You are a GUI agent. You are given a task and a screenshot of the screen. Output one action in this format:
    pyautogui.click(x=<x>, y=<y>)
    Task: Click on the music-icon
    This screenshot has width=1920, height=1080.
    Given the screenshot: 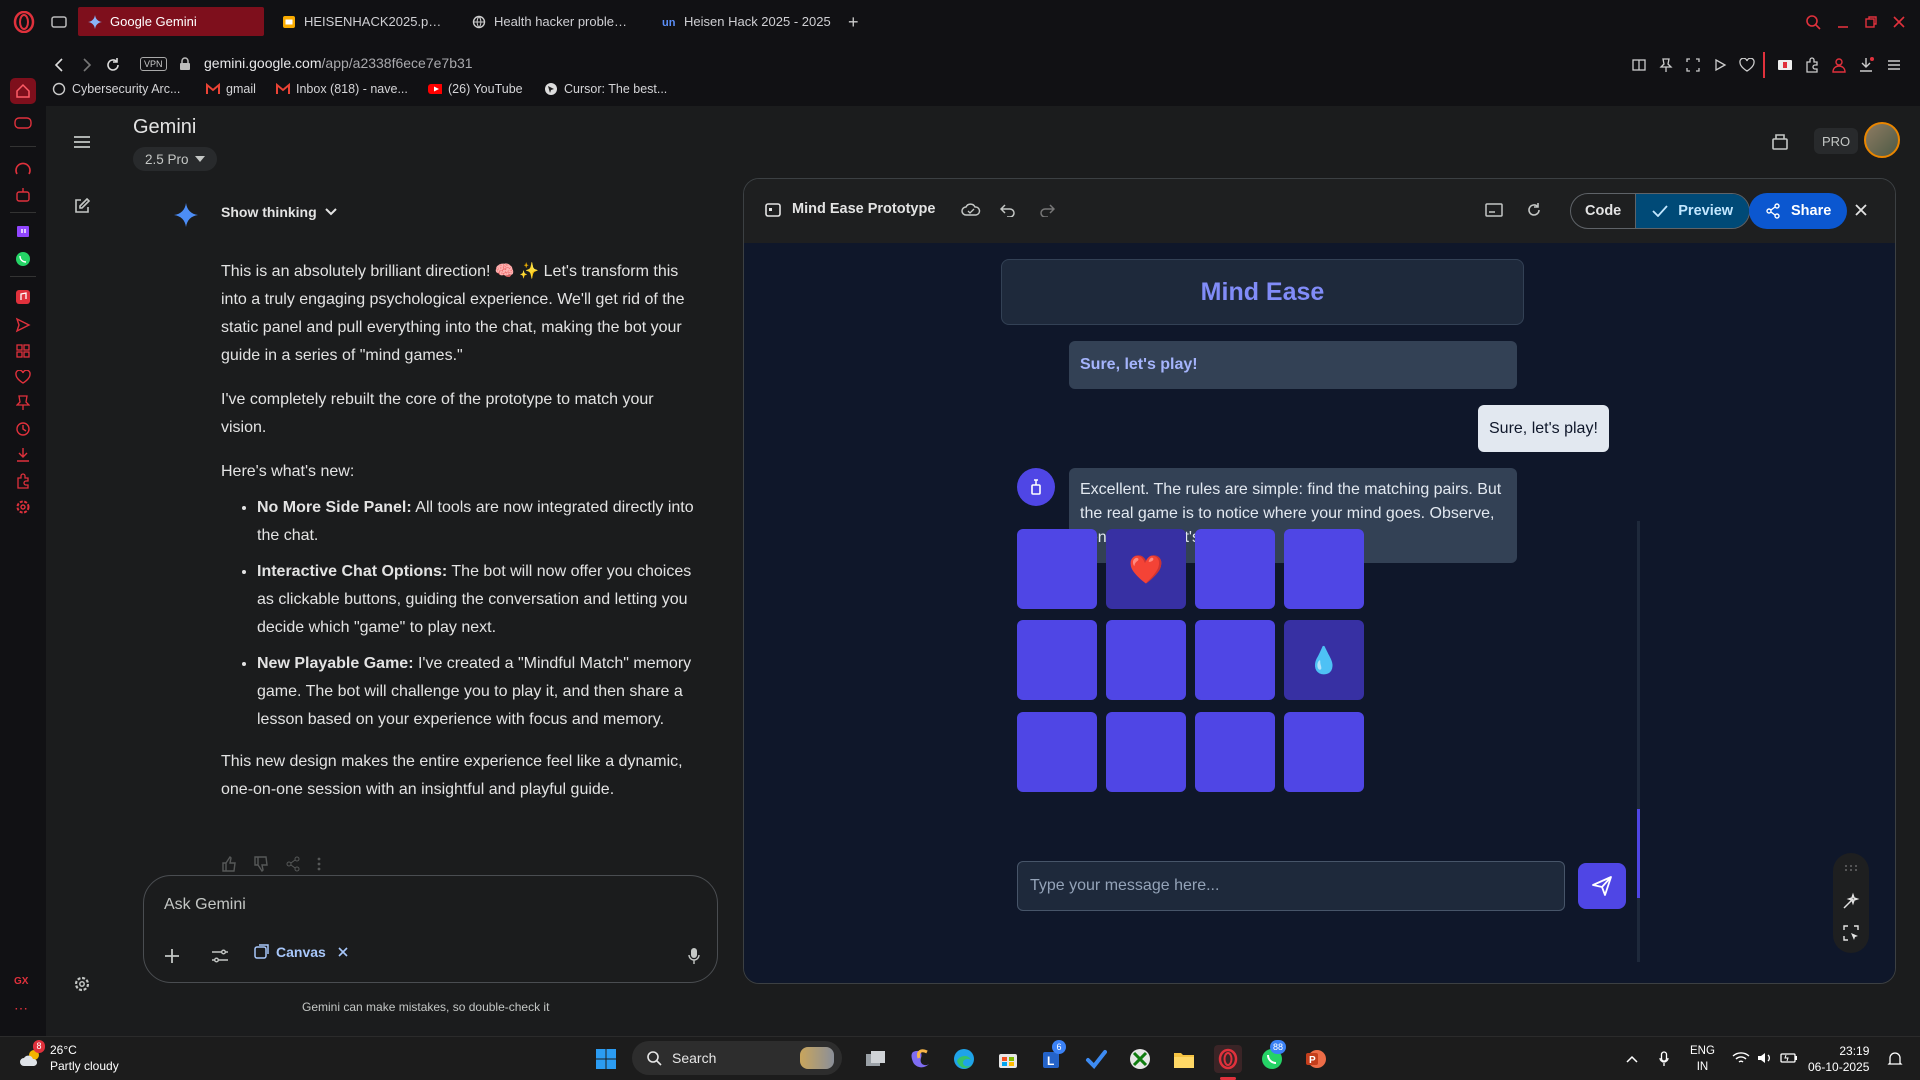 What is the action you would take?
    pyautogui.click(x=23, y=297)
    